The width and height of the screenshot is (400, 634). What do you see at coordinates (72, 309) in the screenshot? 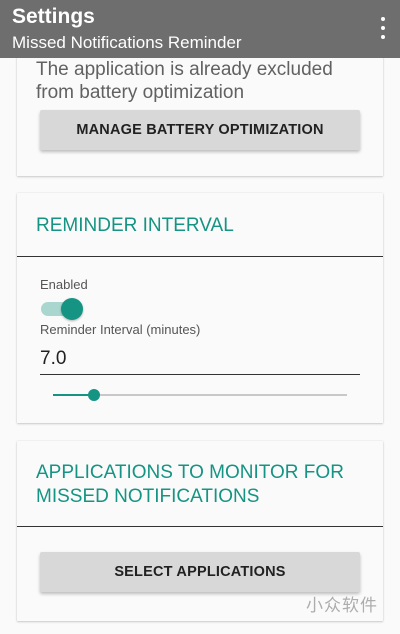
I see `toggle-thumb` at bounding box center [72, 309].